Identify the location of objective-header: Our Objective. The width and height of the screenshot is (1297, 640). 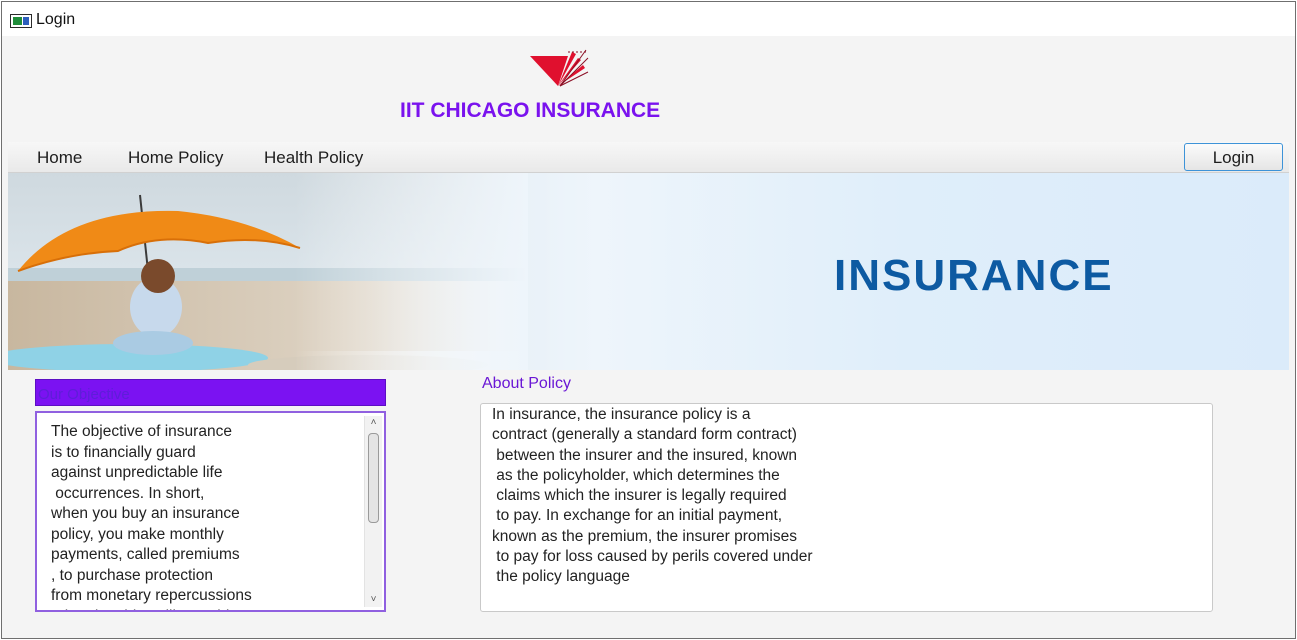
(210, 392).